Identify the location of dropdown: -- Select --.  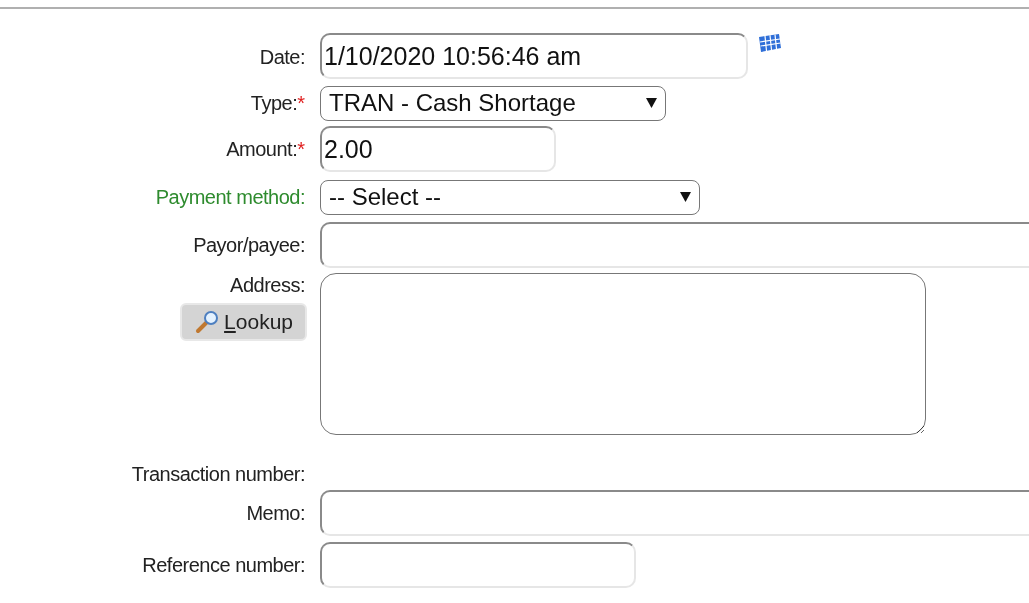
(510, 197).